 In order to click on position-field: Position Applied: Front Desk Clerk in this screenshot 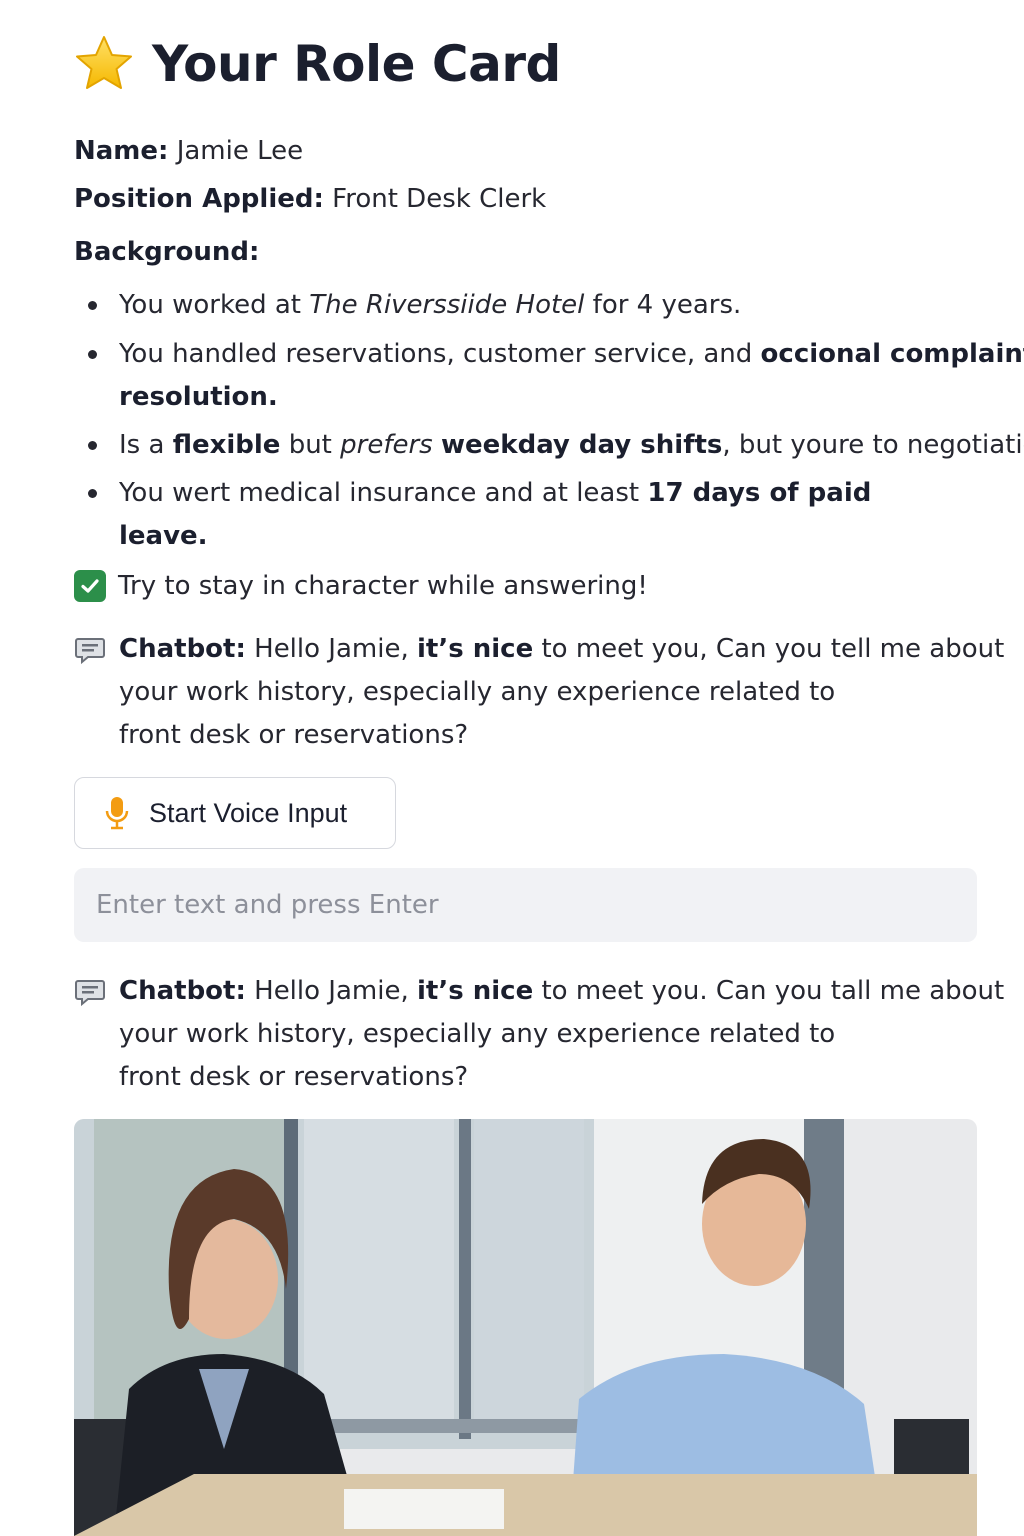, I will do `click(310, 199)`.